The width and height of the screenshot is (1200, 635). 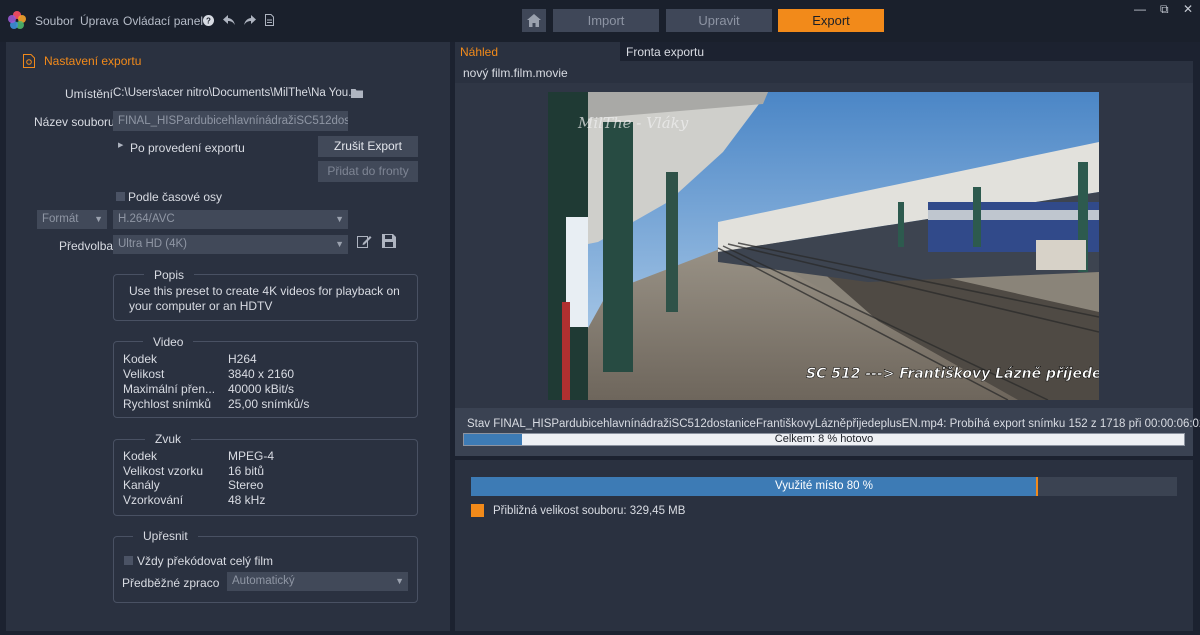 What do you see at coordinates (187, 148) in the screenshot?
I see `after-export-label: Po provedení exportu` at bounding box center [187, 148].